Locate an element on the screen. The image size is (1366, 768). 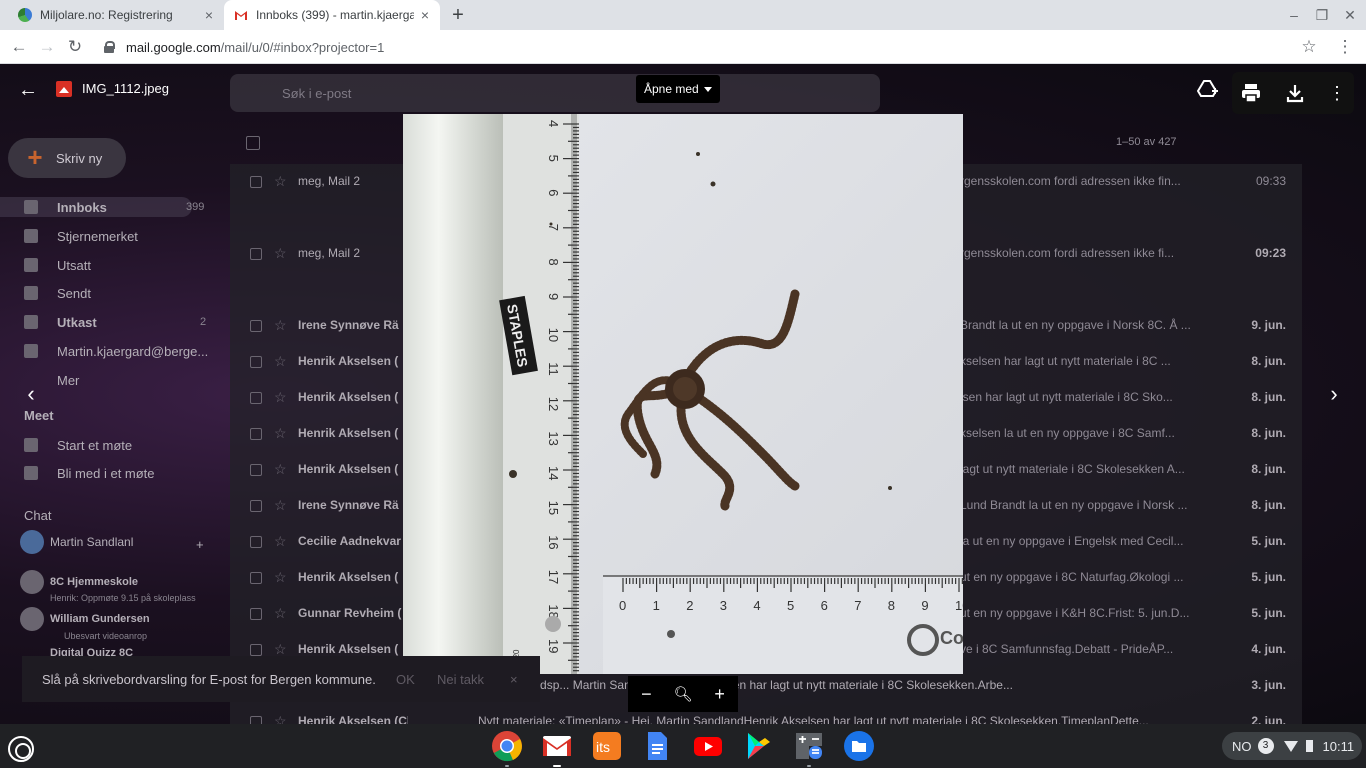
browser-tab-gmail: Innboks (399) - martin.kjaergard × is located at coordinates (332, 15).